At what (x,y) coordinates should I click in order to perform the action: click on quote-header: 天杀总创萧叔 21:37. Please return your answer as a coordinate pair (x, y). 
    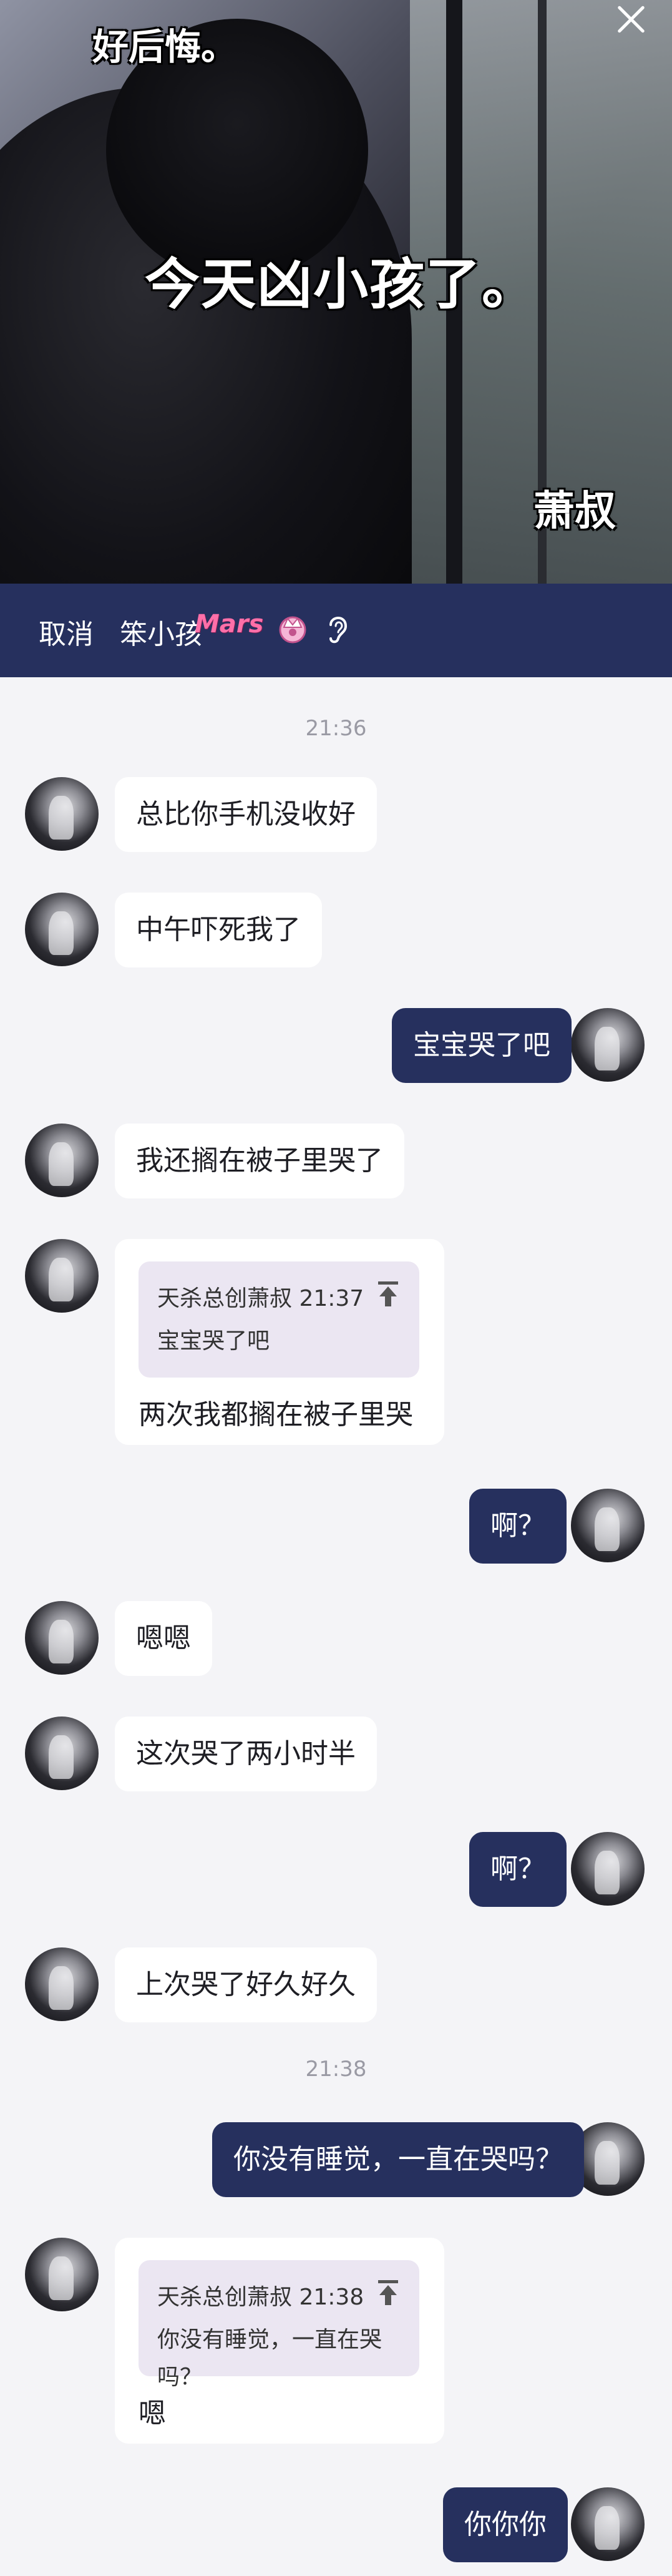
    Looking at the image, I should click on (260, 1298).